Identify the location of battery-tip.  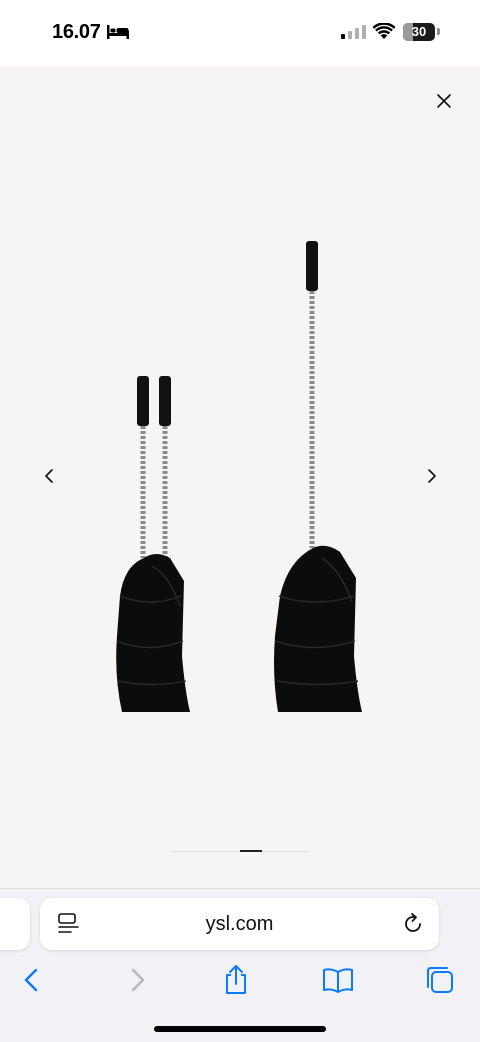
(438, 31).